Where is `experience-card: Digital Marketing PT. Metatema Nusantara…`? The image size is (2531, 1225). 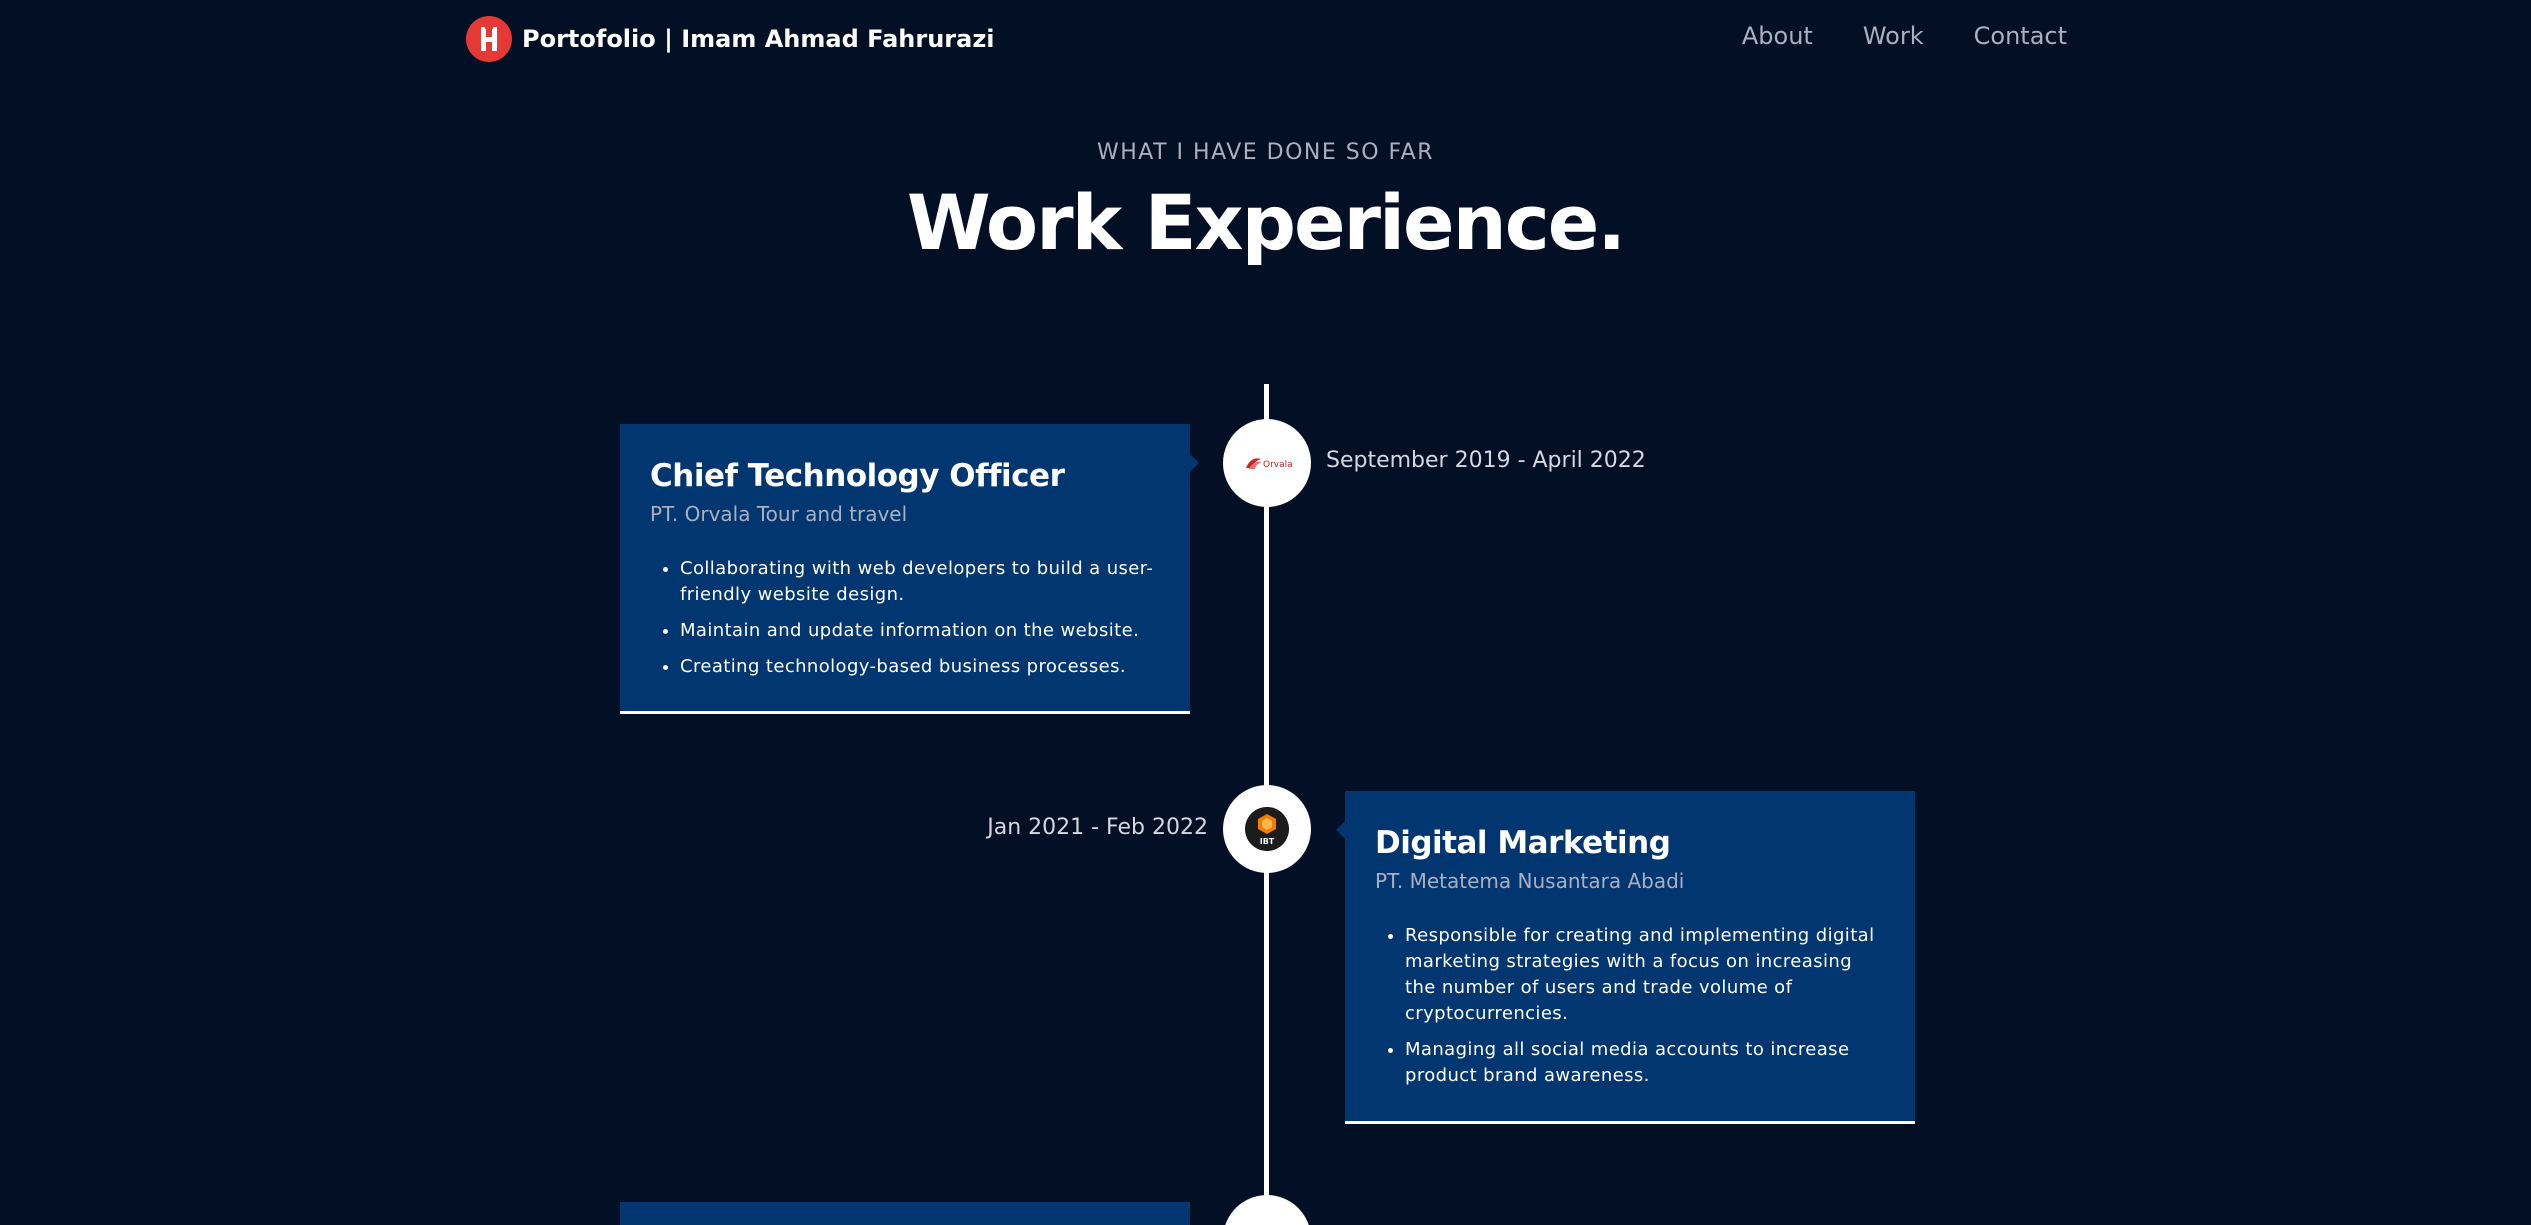
experience-card: Digital Marketing PT. Metatema Nusantara… is located at coordinates (1630, 957).